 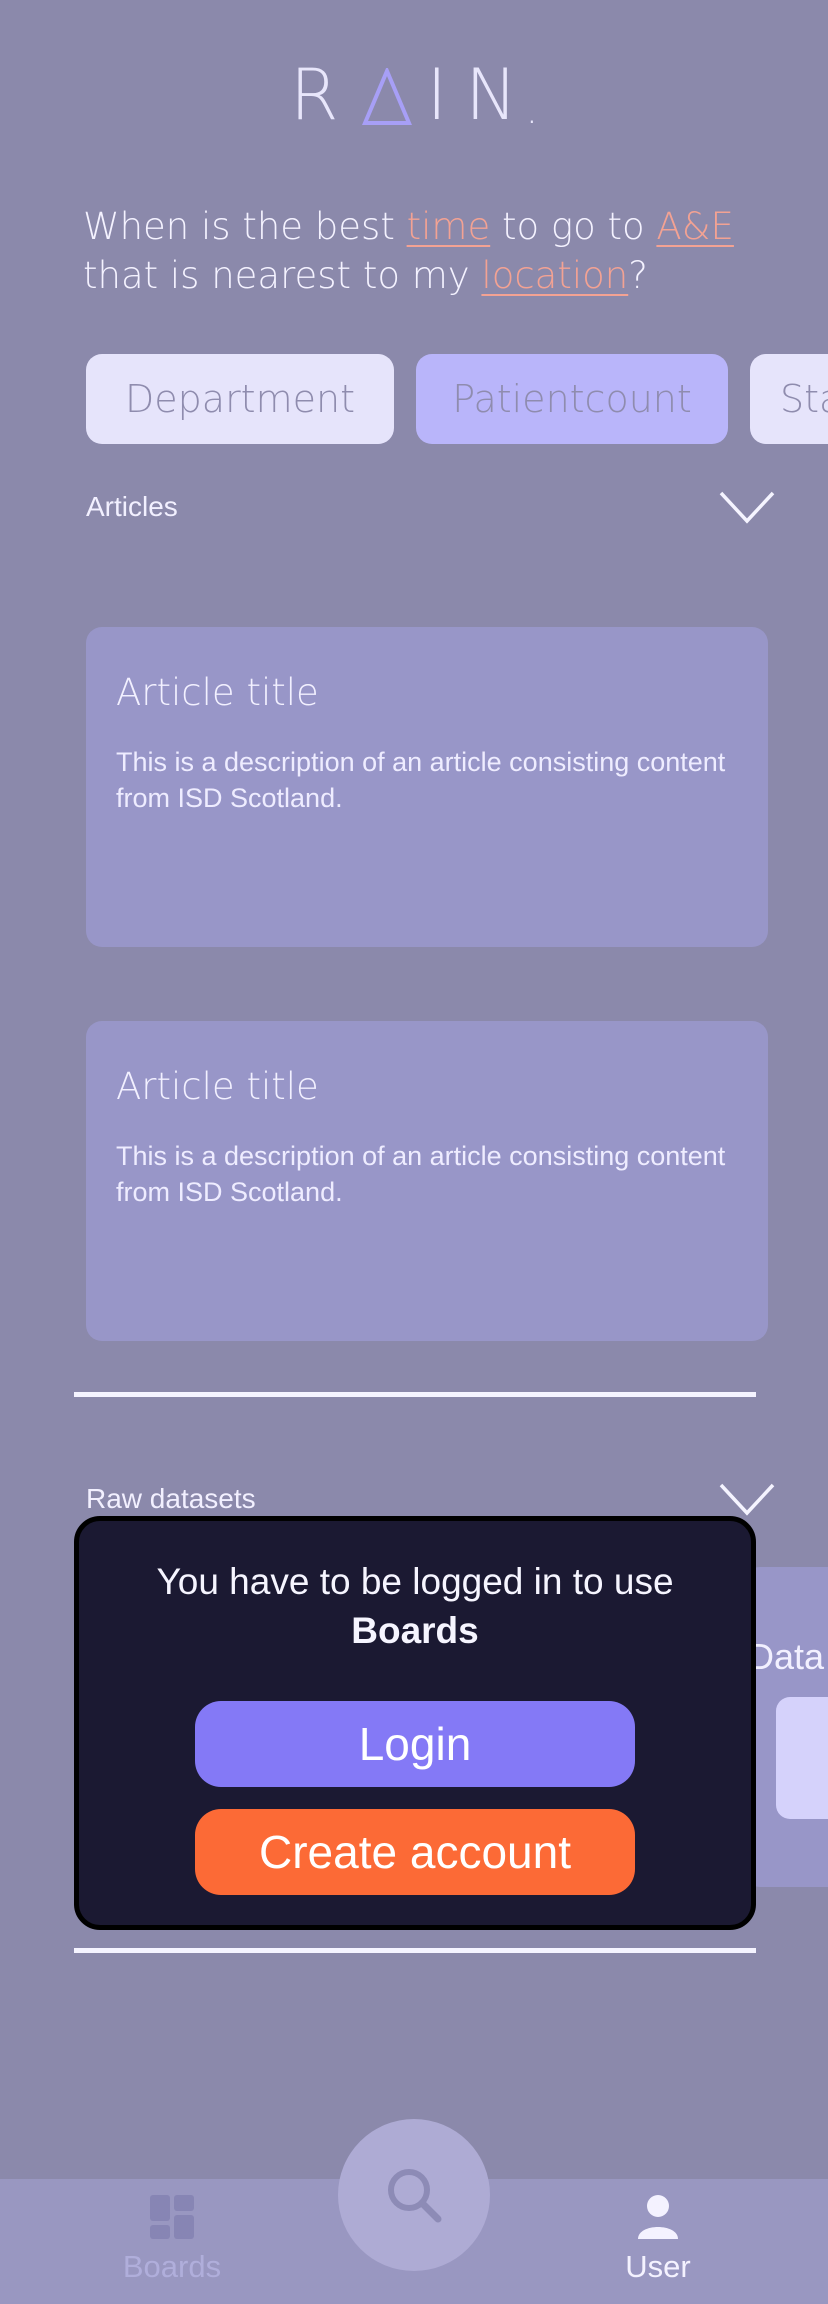 I want to click on search-button, so click(x=414, y=2195).